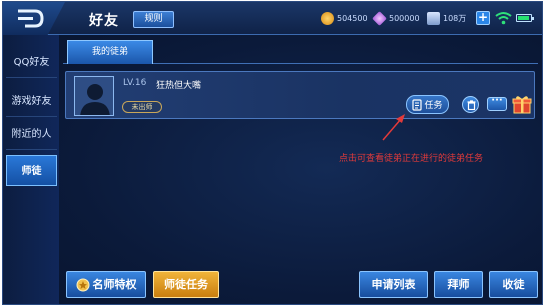 This screenshot has height=307, width=545. Describe the element at coordinates (114, 284) in the screenshot. I see `mentor-privilege-label: 名师特权` at that location.